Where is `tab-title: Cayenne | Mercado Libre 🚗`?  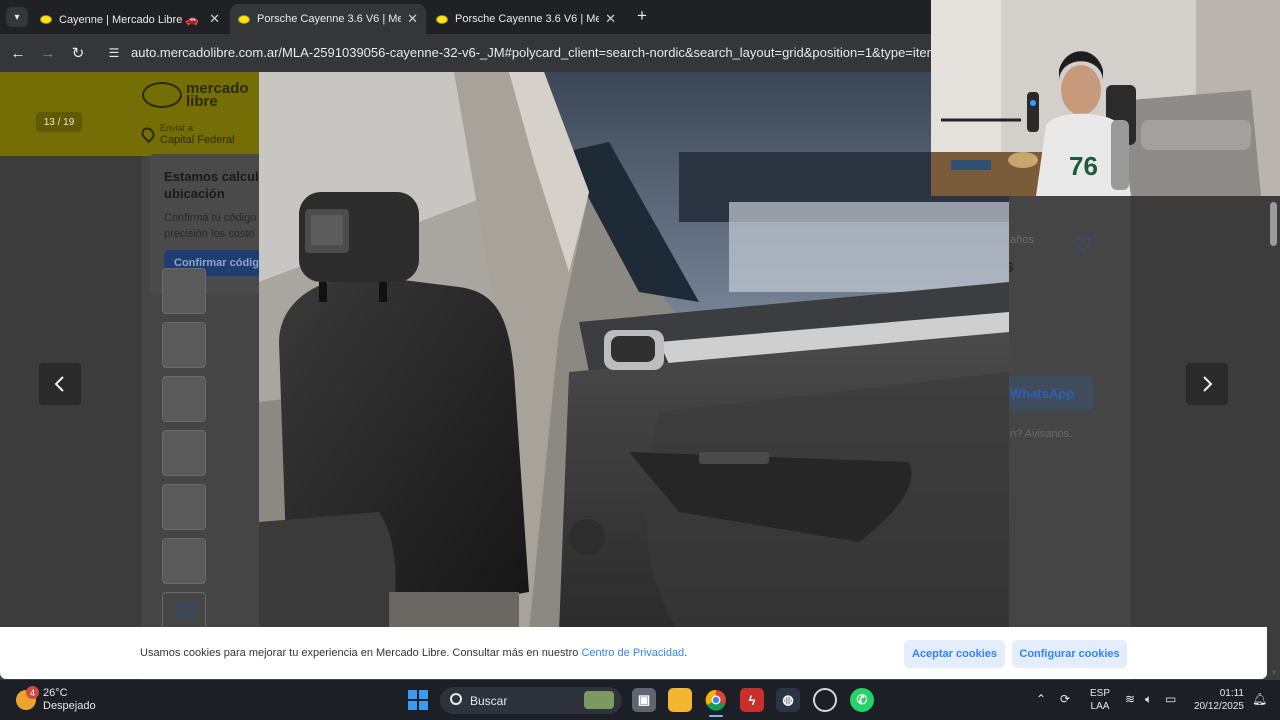 tab-title: Cayenne | Mercado Libre 🚗 is located at coordinates (129, 19).